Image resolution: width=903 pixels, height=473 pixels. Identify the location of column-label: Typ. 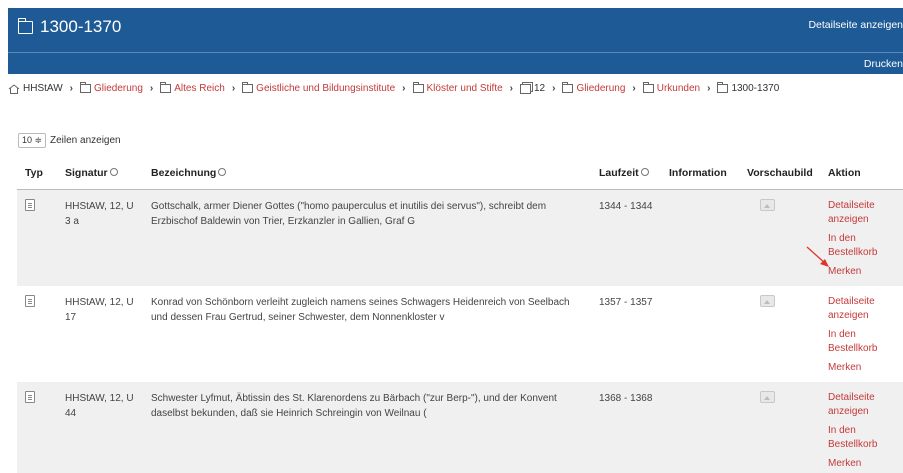
(34, 172).